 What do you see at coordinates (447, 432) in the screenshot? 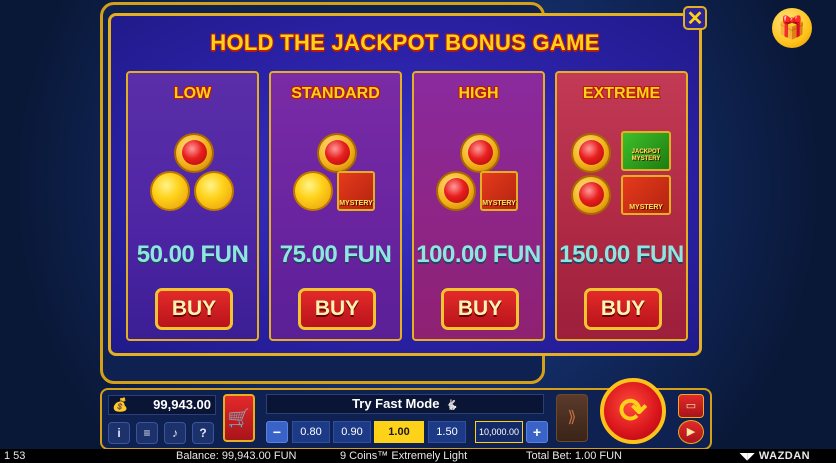
I see `bet-option: 1.50` at bounding box center [447, 432].